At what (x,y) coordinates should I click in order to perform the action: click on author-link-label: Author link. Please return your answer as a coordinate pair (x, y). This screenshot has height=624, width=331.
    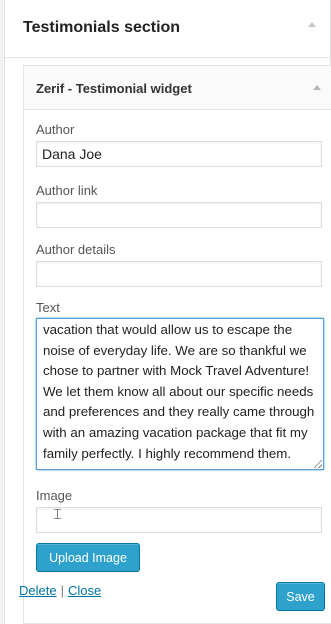
    Looking at the image, I should click on (67, 190).